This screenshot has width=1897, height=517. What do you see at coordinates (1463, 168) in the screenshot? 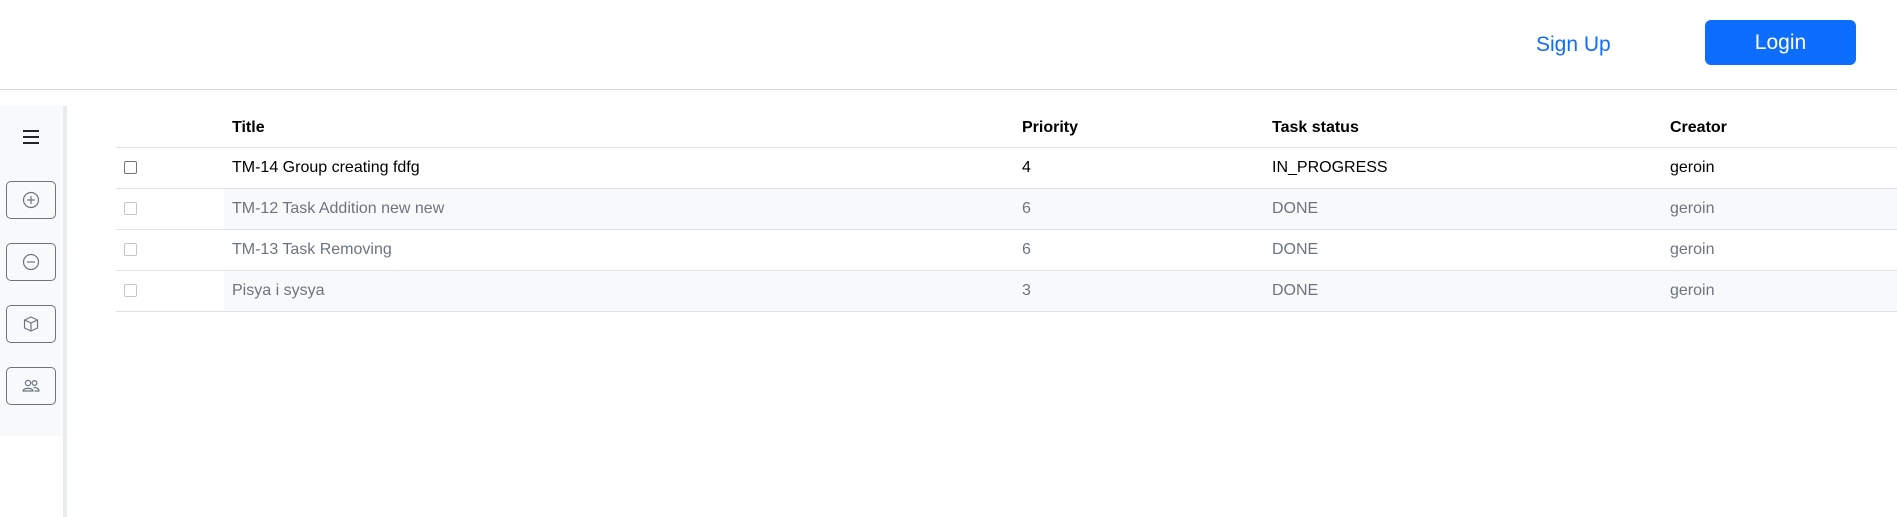
I see `task-status: IN_PROGRESS` at bounding box center [1463, 168].